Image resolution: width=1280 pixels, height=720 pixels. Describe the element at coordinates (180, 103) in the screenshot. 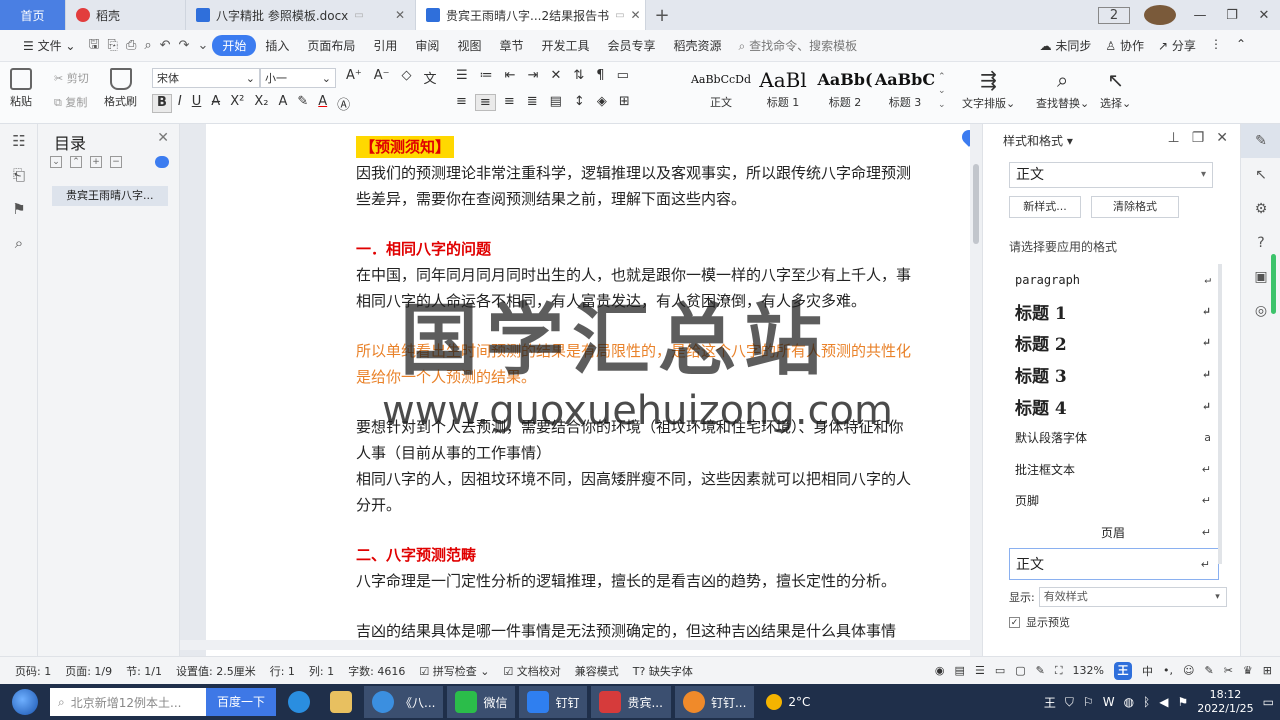

I see `italic-icon: I` at that location.